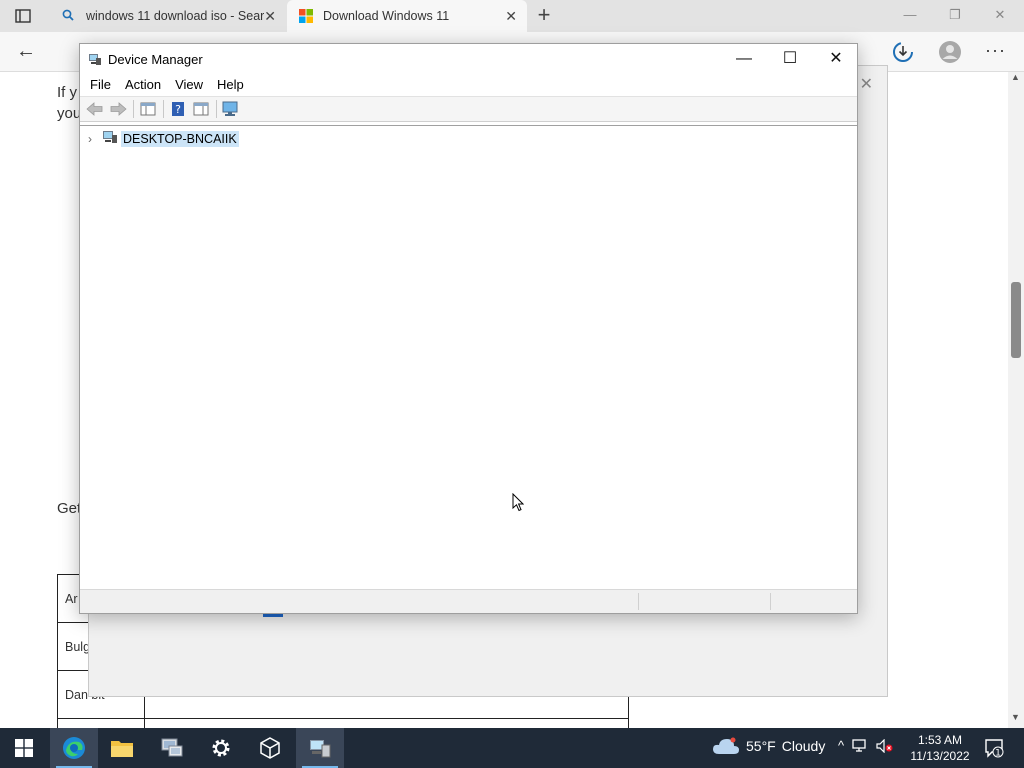  Describe the element at coordinates (1000, 15) in the screenshot. I see `browser-close-button: ✕` at that location.